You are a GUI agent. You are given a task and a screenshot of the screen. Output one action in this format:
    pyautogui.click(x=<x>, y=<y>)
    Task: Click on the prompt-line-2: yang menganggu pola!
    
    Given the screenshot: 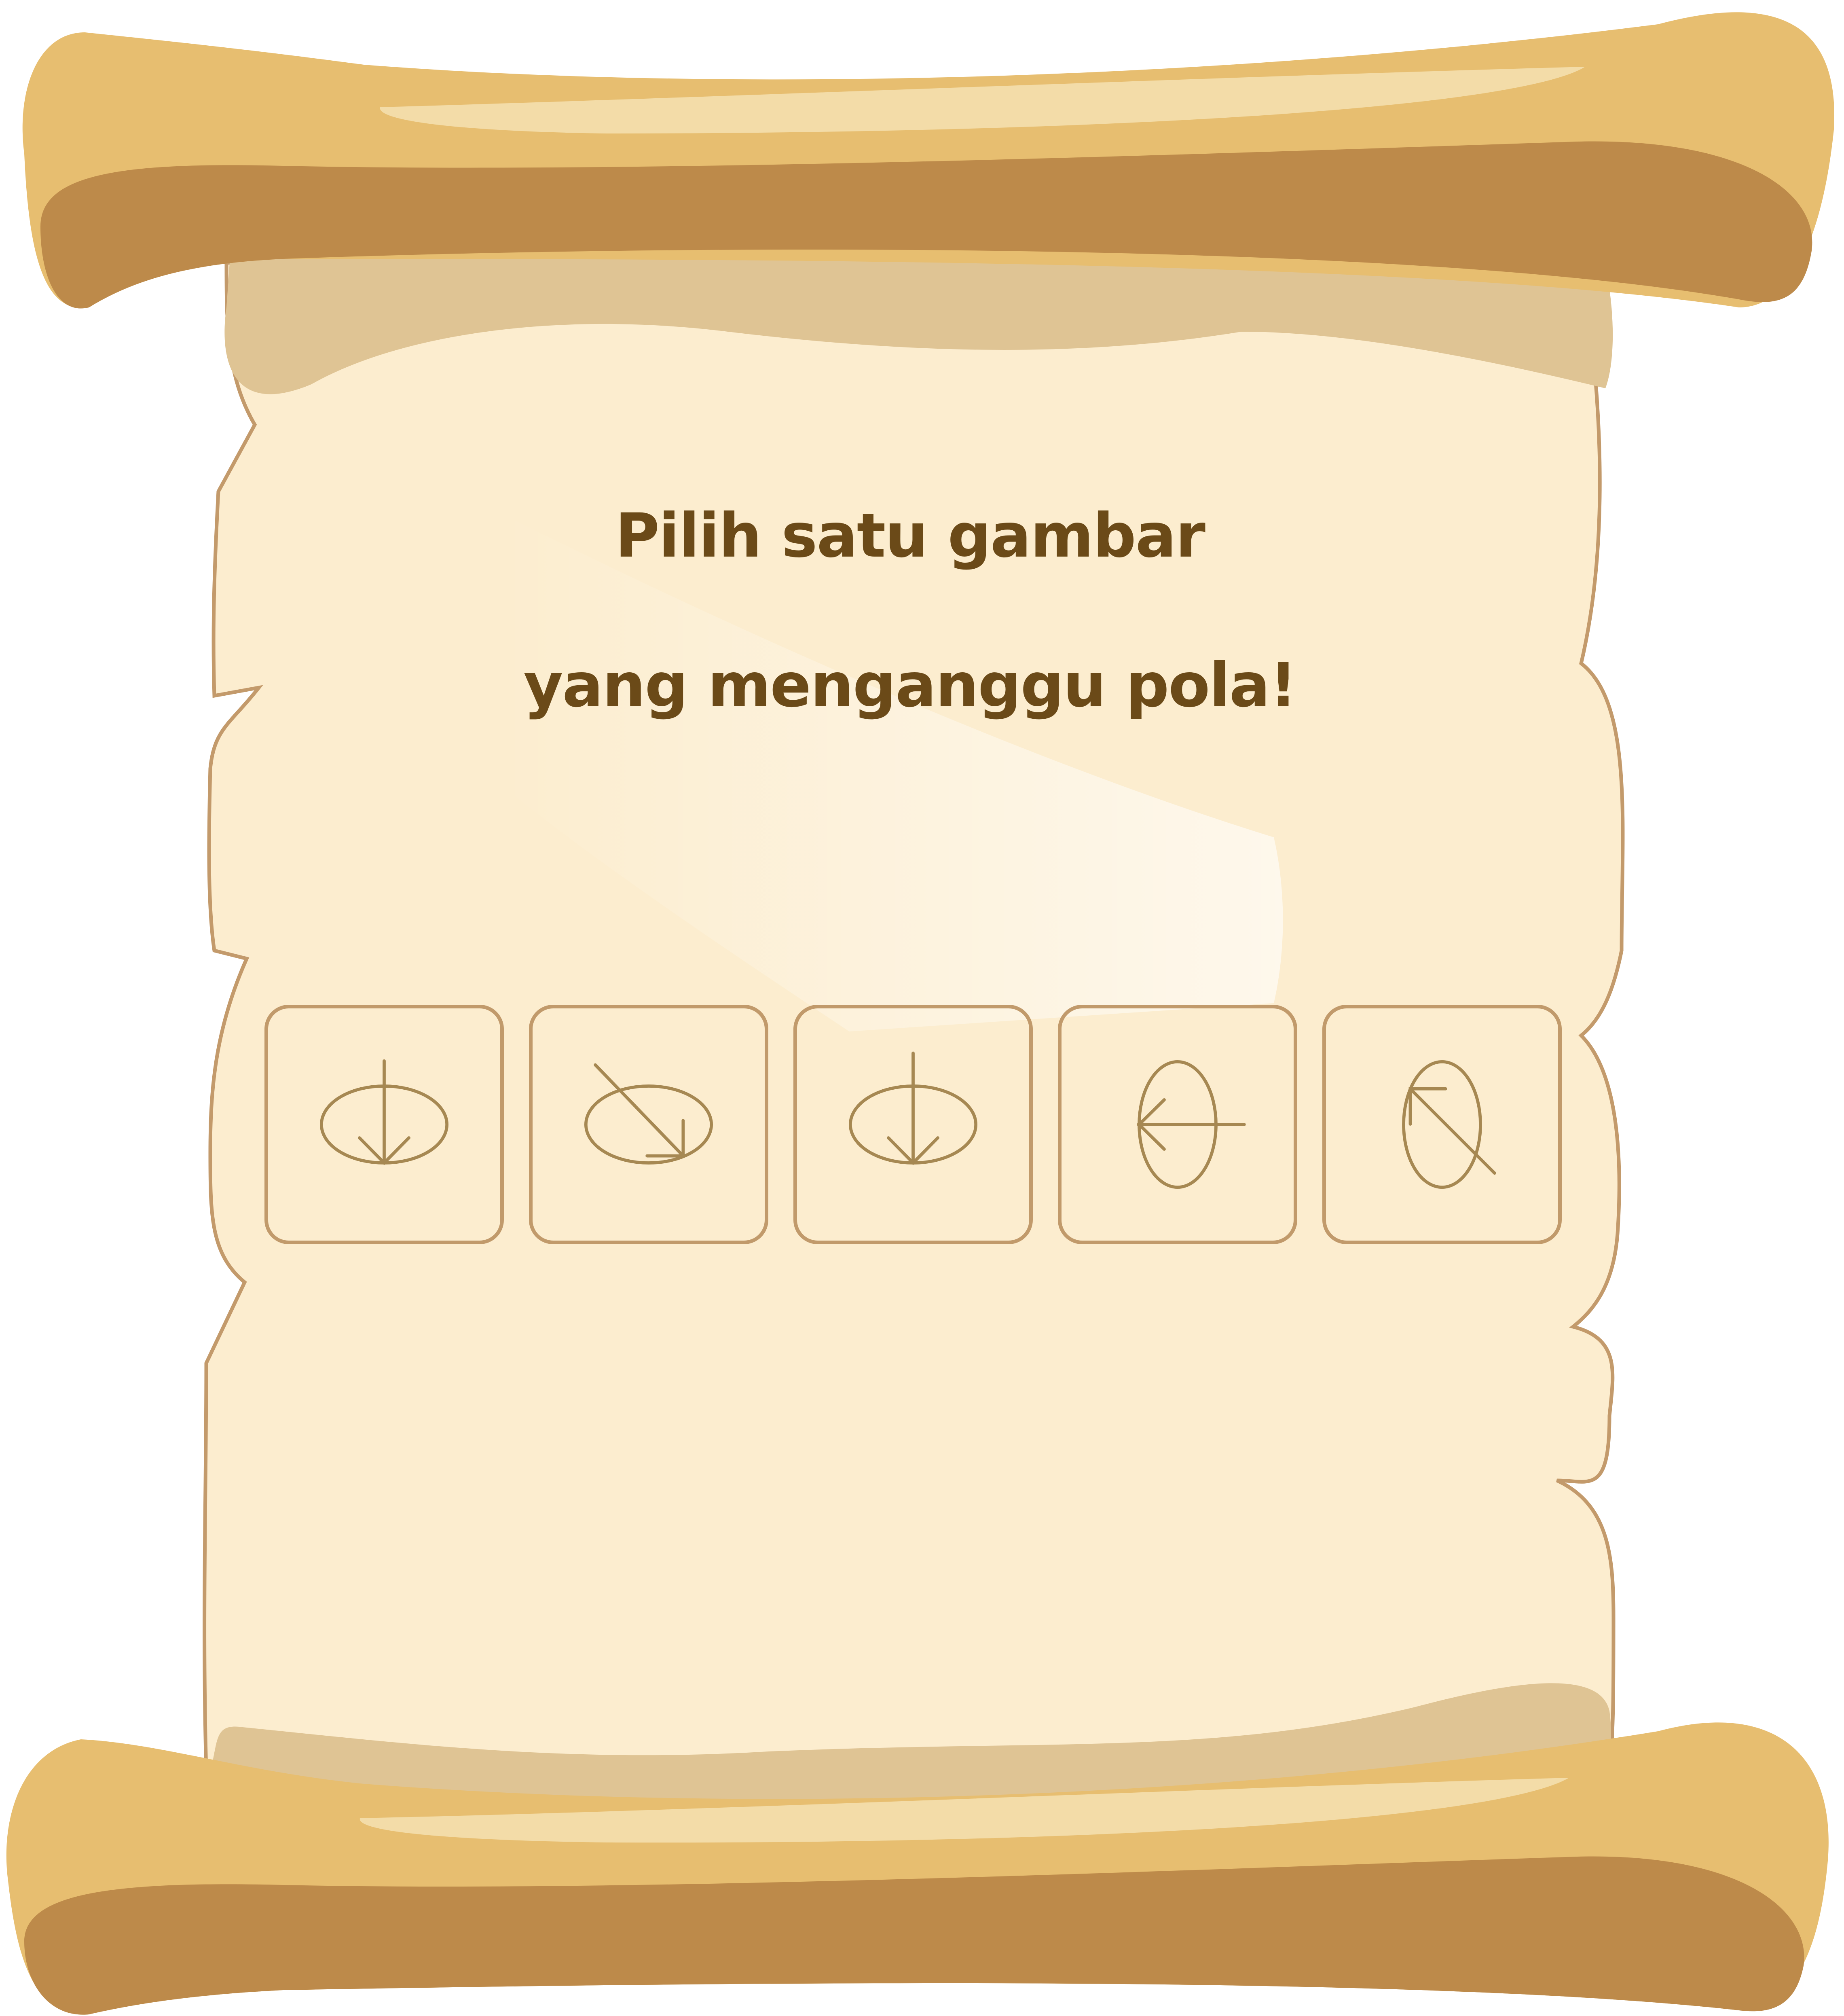 What is the action you would take?
    pyautogui.click(x=910, y=685)
    